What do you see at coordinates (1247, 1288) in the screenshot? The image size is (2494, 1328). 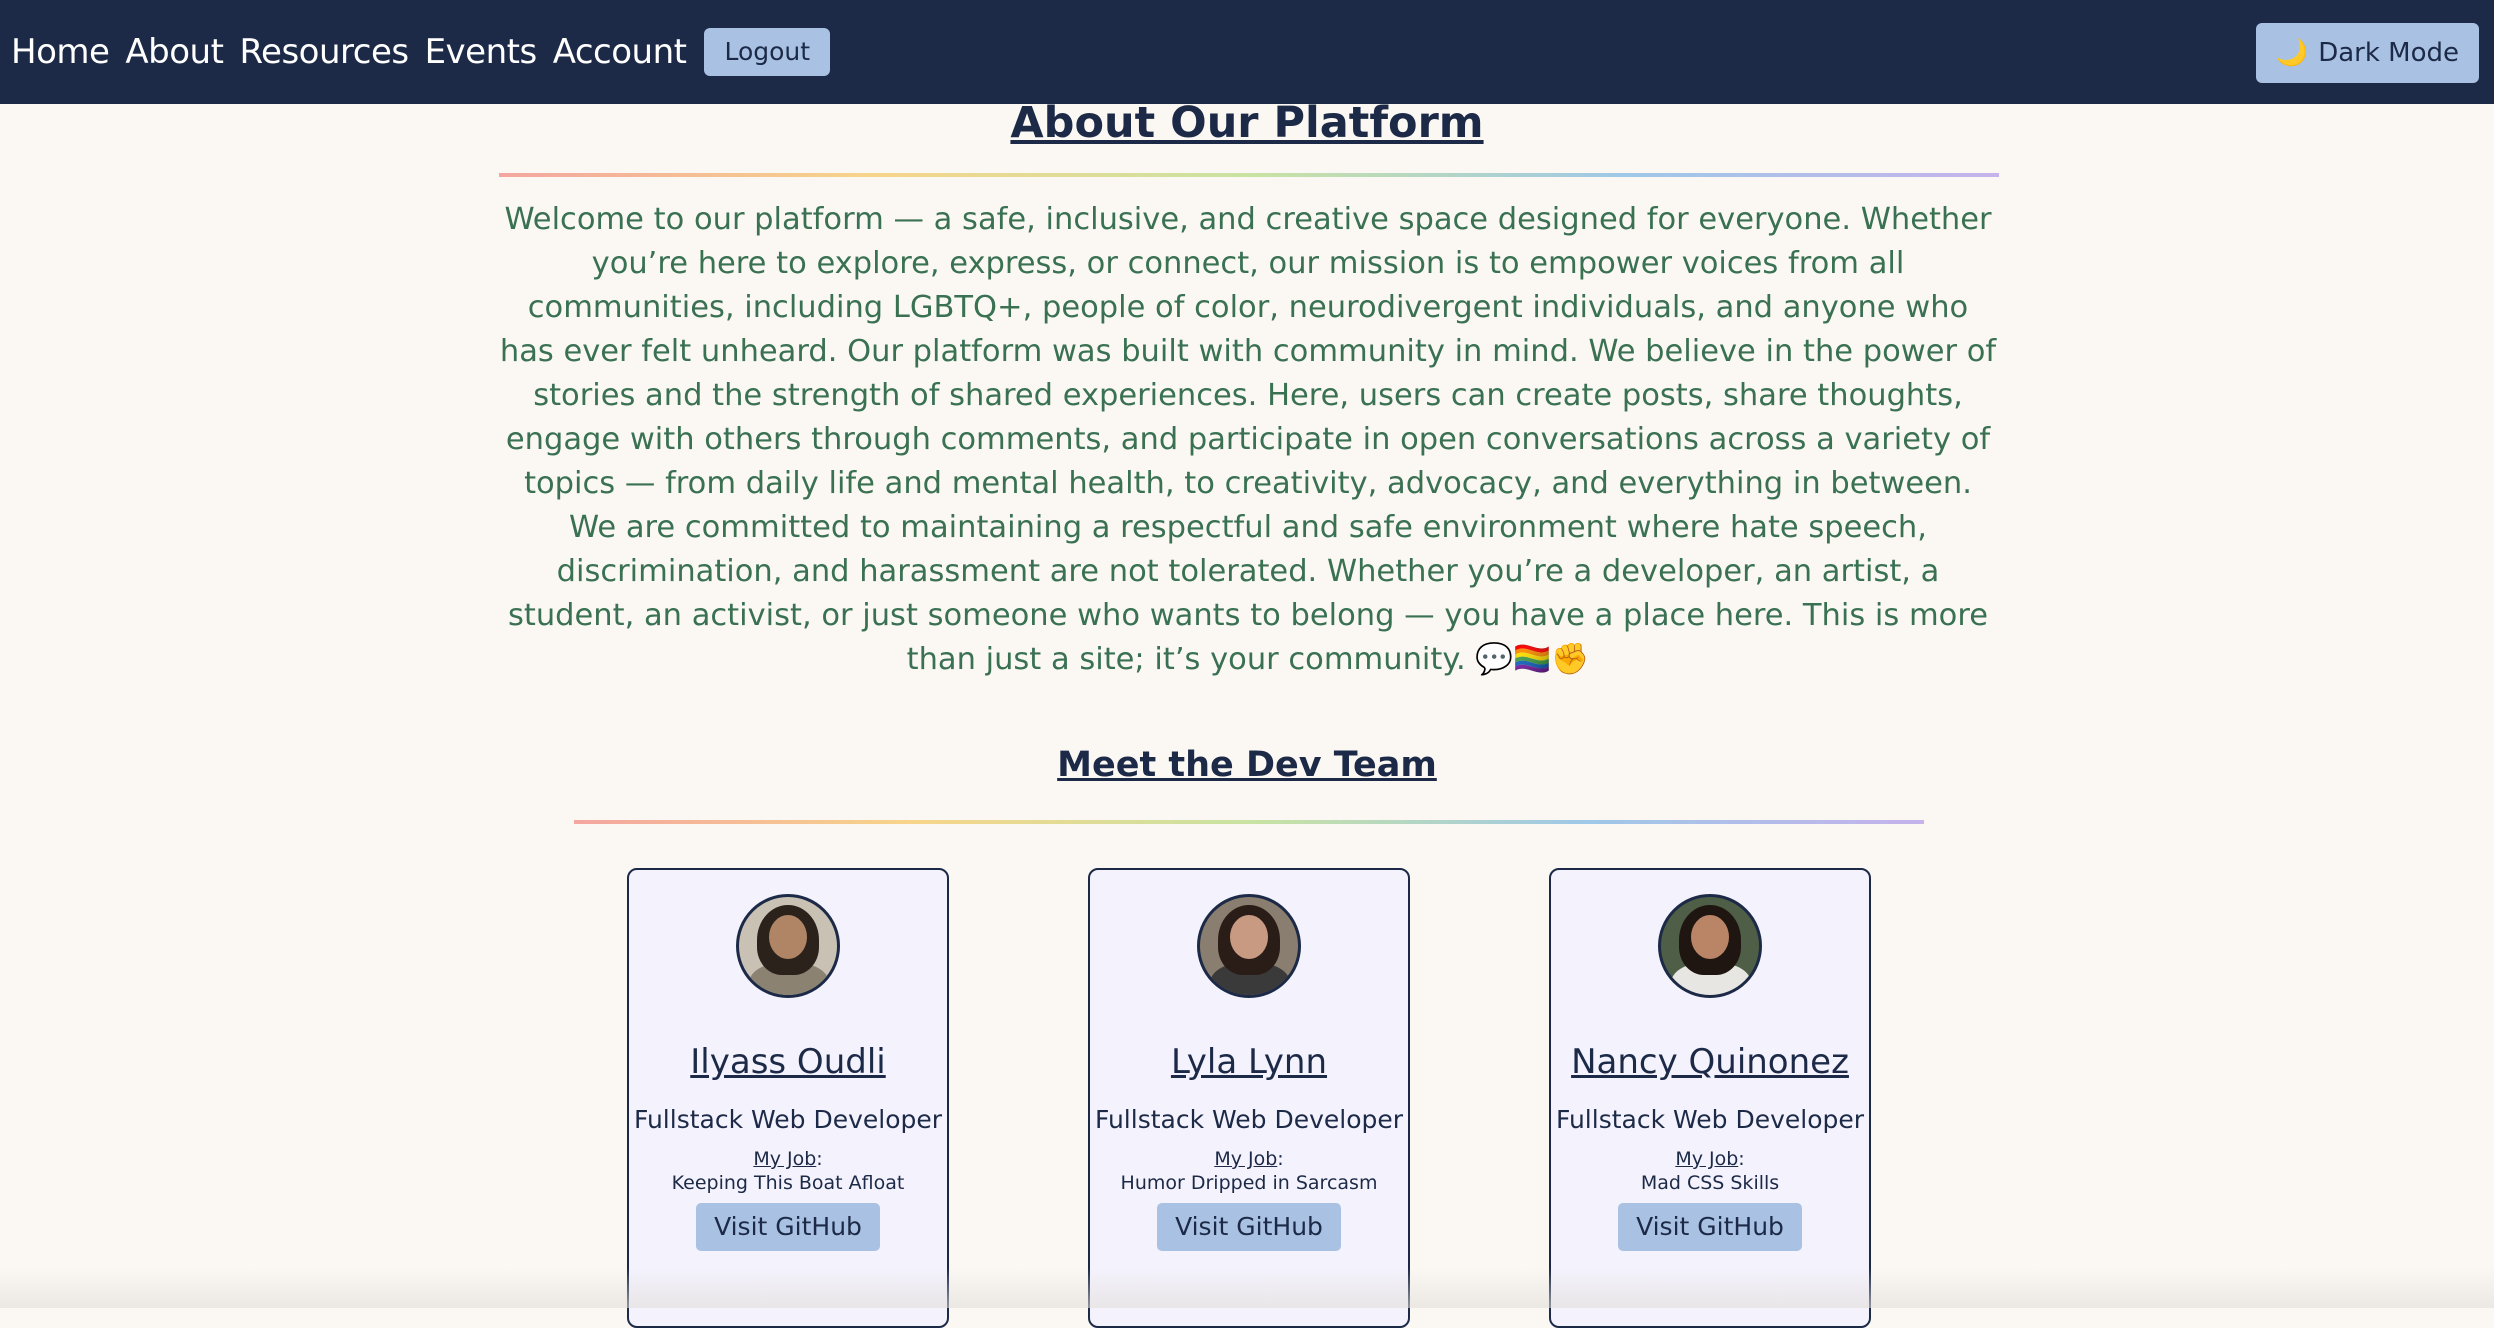 I see `bottom-shade` at bounding box center [1247, 1288].